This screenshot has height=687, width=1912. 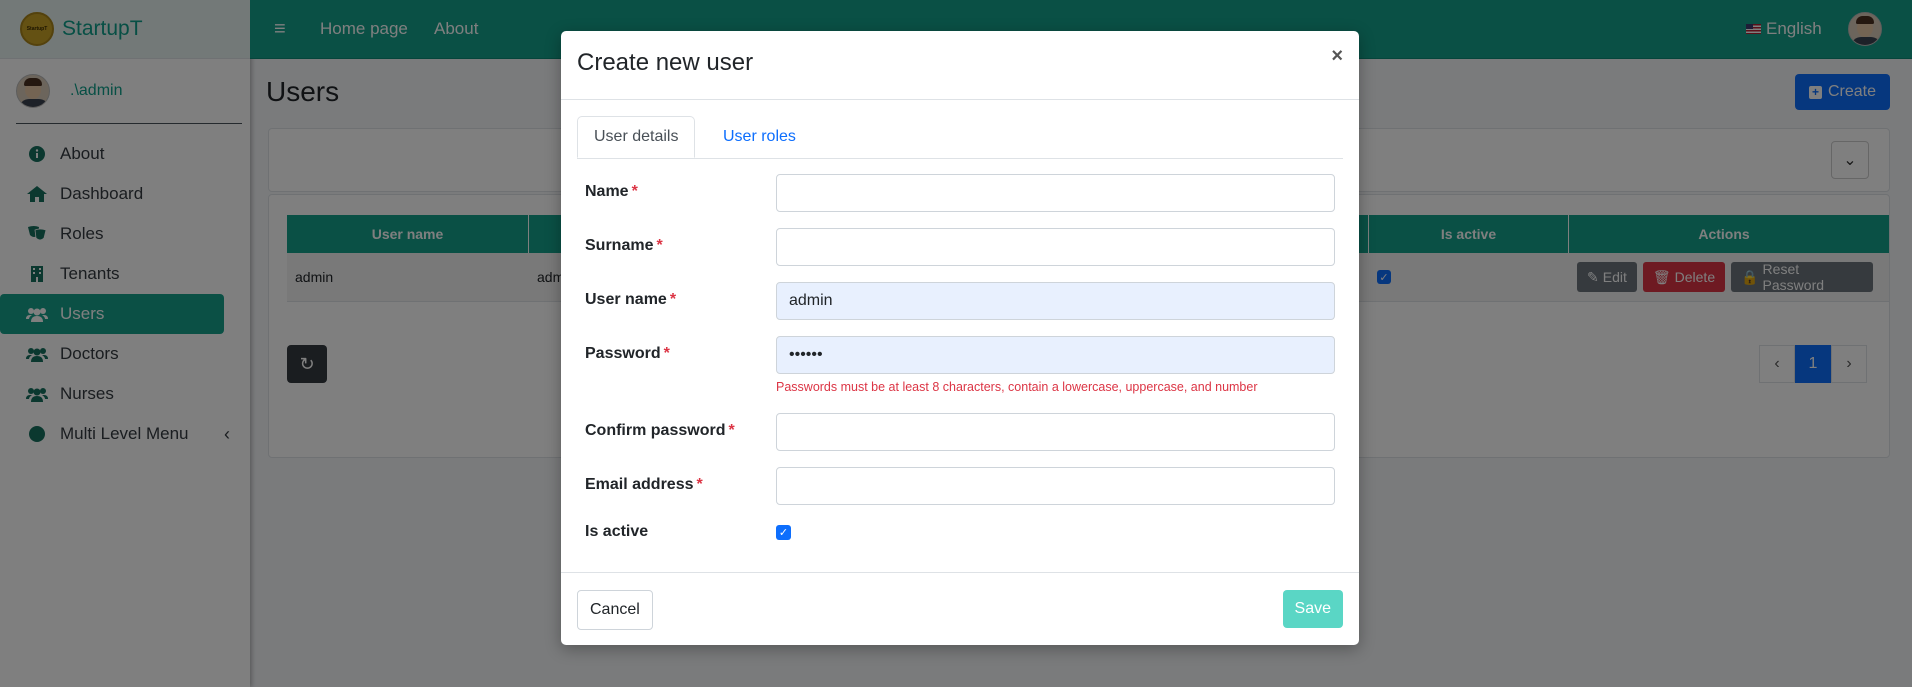 I want to click on password-field: ••••••, so click(x=1055, y=355).